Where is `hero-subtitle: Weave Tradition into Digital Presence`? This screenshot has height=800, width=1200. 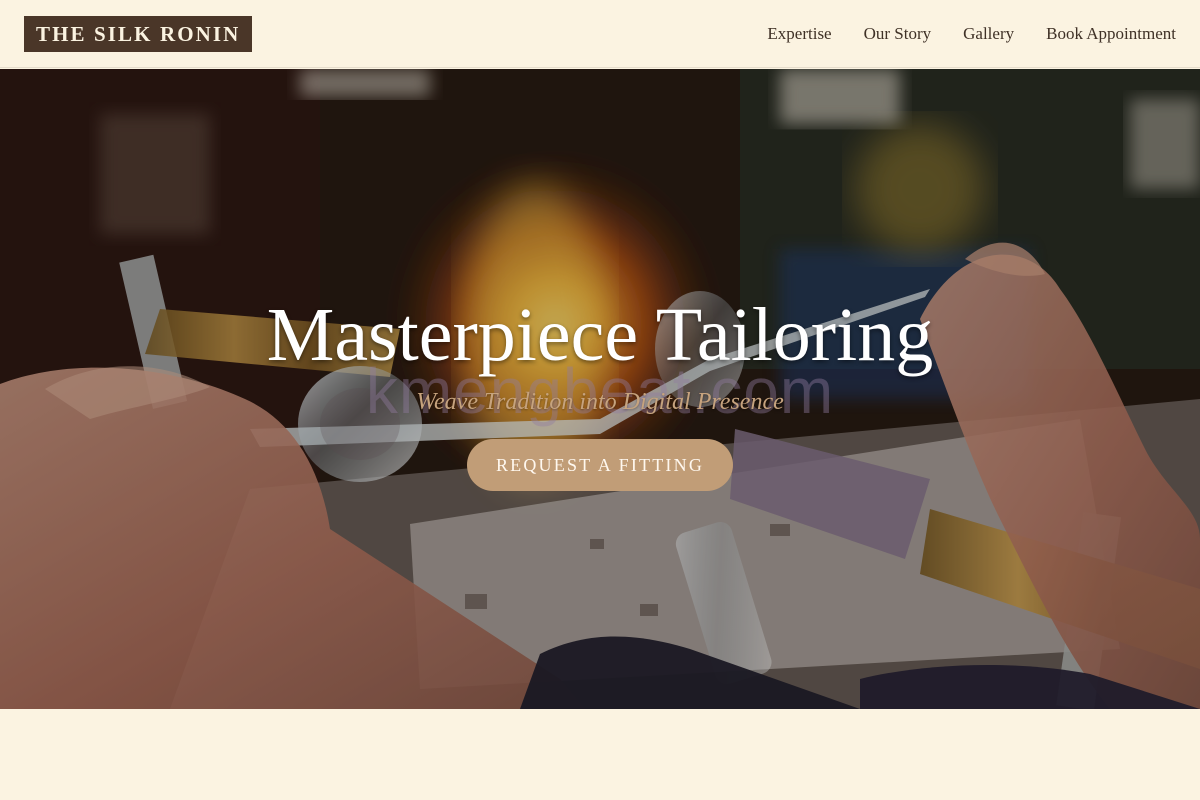
hero-subtitle: Weave Tradition into Digital Presence is located at coordinates (600, 402).